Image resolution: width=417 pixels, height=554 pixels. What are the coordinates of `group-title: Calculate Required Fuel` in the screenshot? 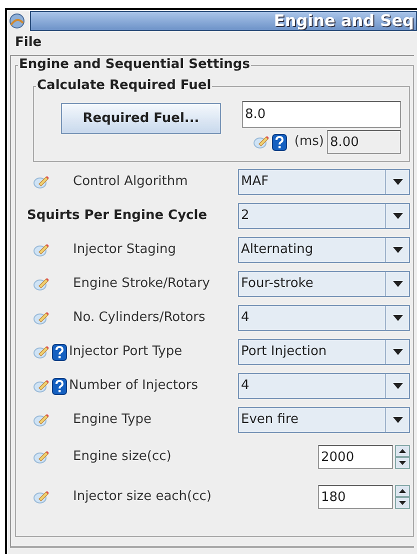 It's located at (124, 86).